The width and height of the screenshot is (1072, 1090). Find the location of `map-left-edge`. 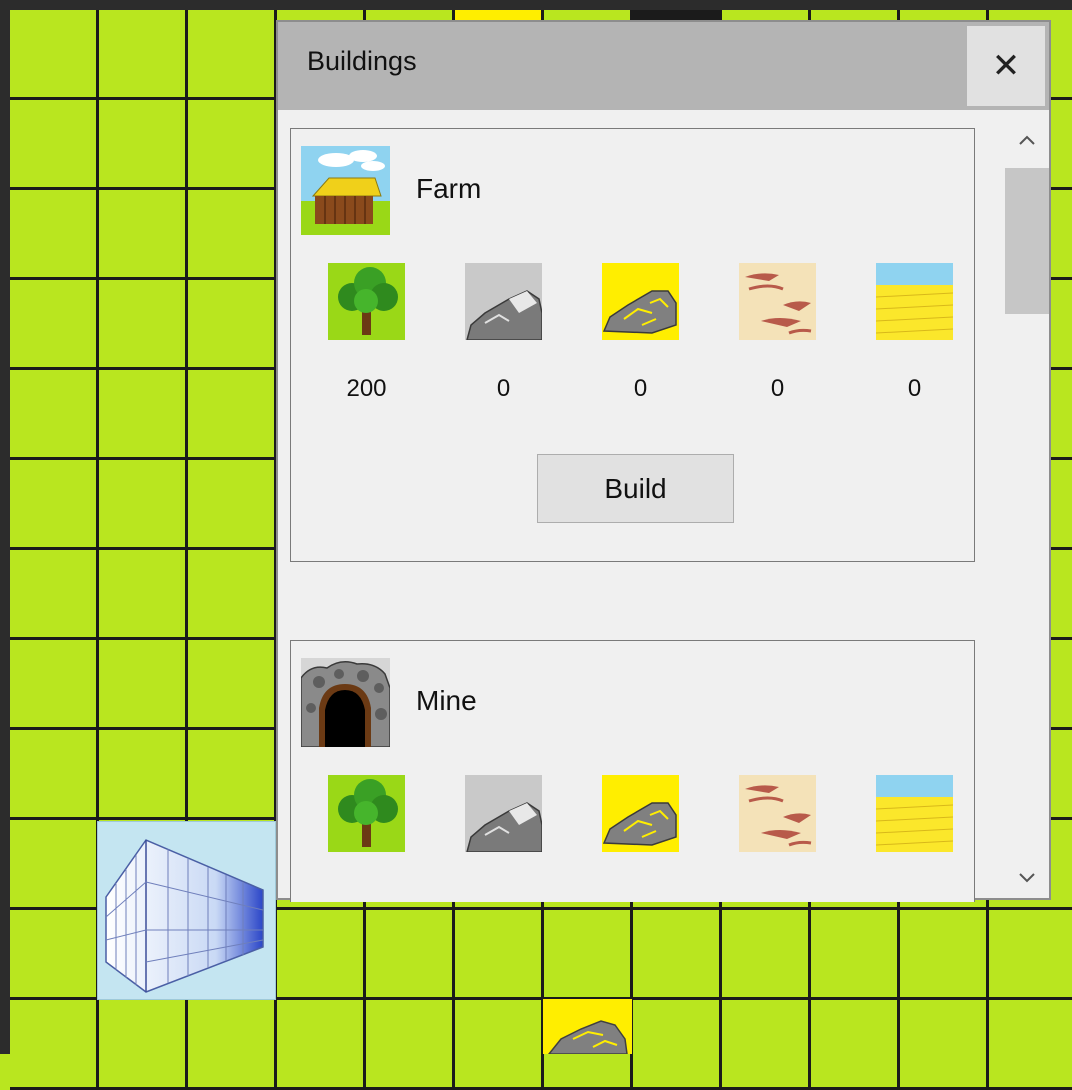

map-left-edge is located at coordinates (5, 527).